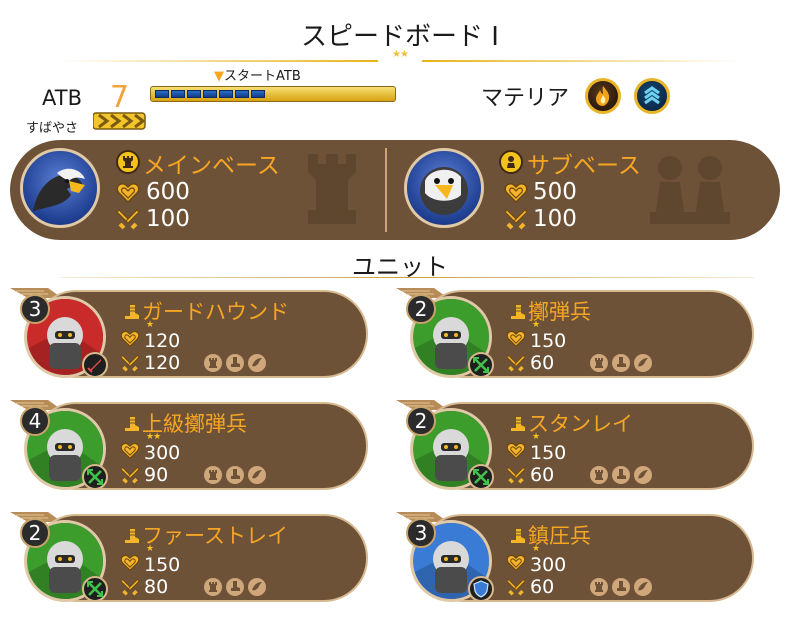 This screenshot has height=618, width=800. I want to click on sub-base-atk-swords-icon, so click(516, 219).